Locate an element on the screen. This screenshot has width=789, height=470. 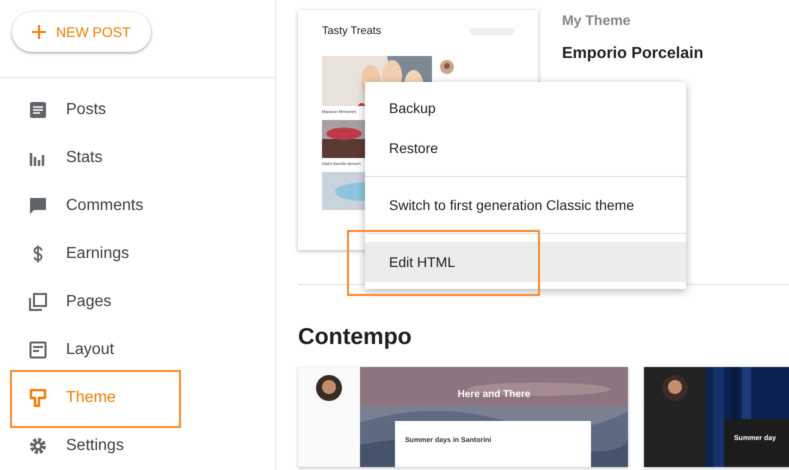
speech-bubble-icon is located at coordinates (38, 206).